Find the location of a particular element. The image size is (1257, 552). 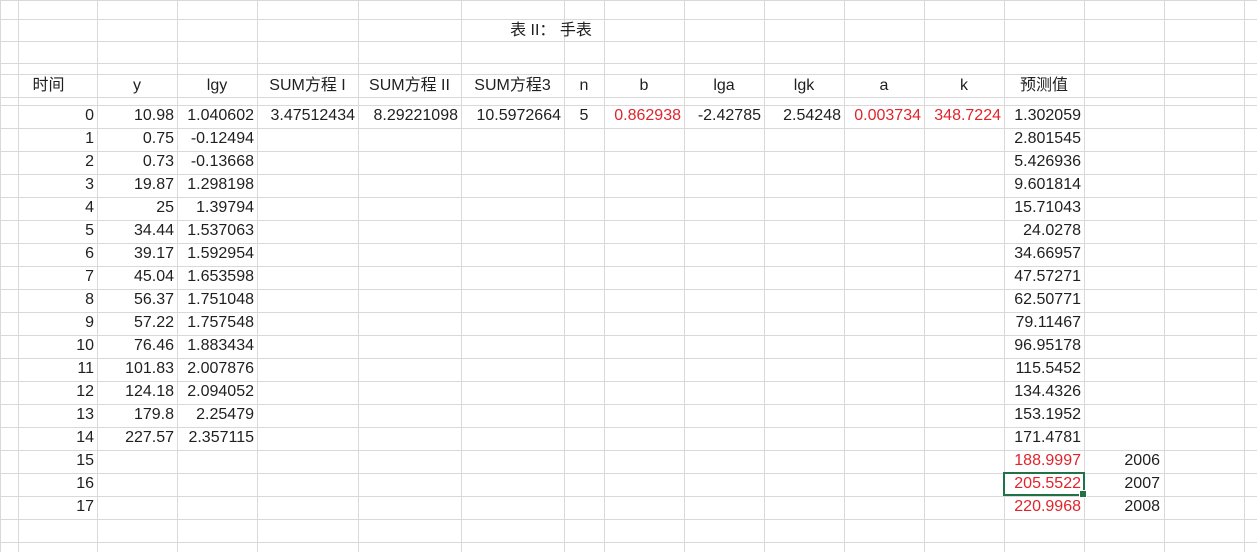

time-cell: 1 is located at coordinates (57, 139).